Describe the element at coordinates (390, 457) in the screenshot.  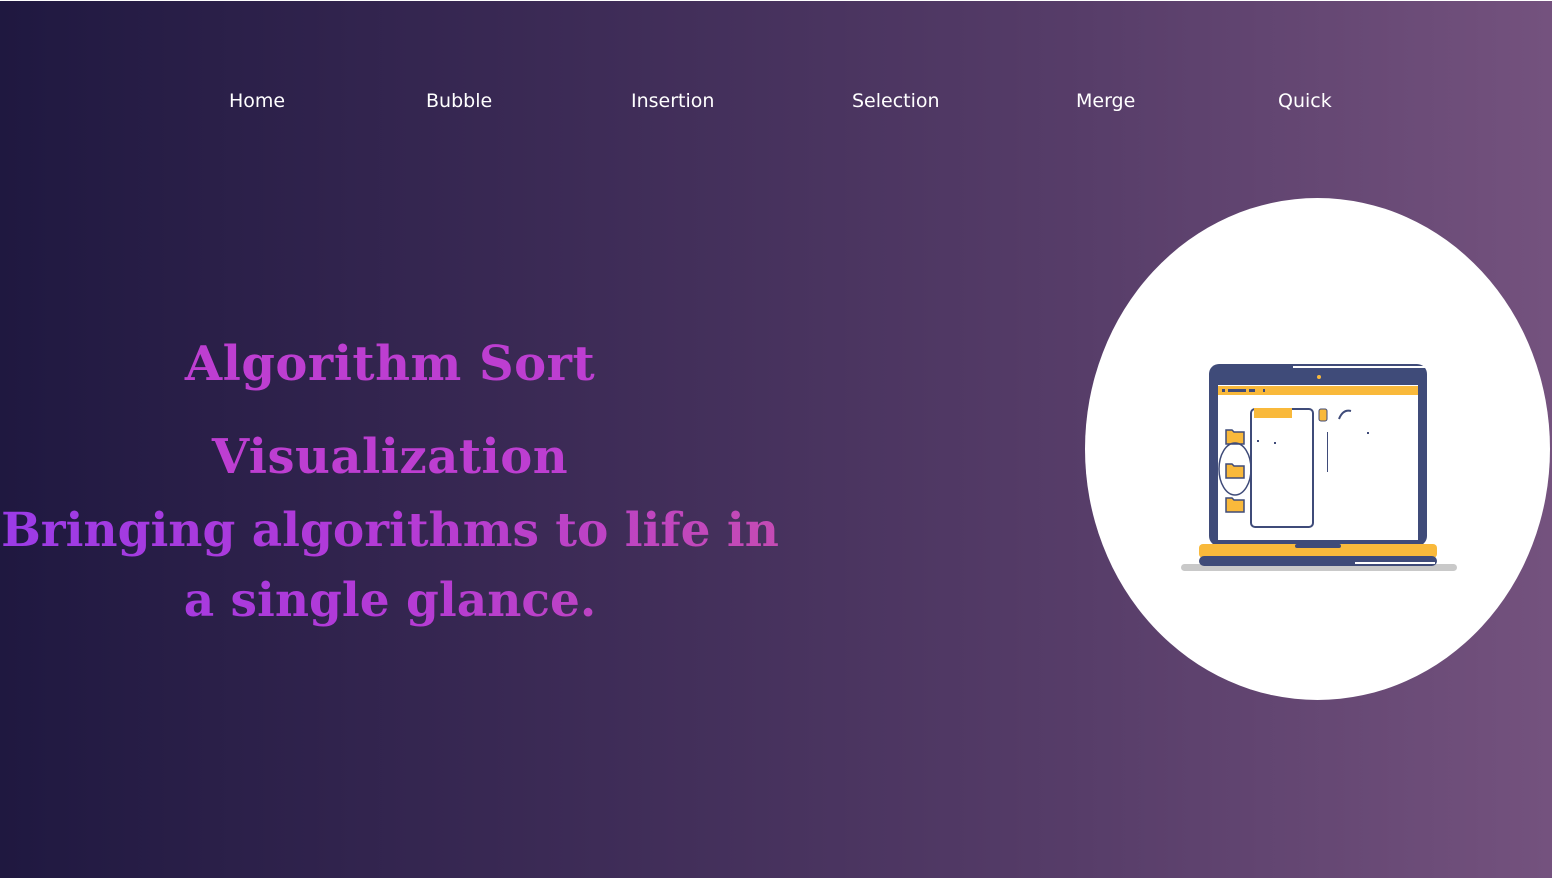
I see `hero-title-line2: Visualization` at that location.